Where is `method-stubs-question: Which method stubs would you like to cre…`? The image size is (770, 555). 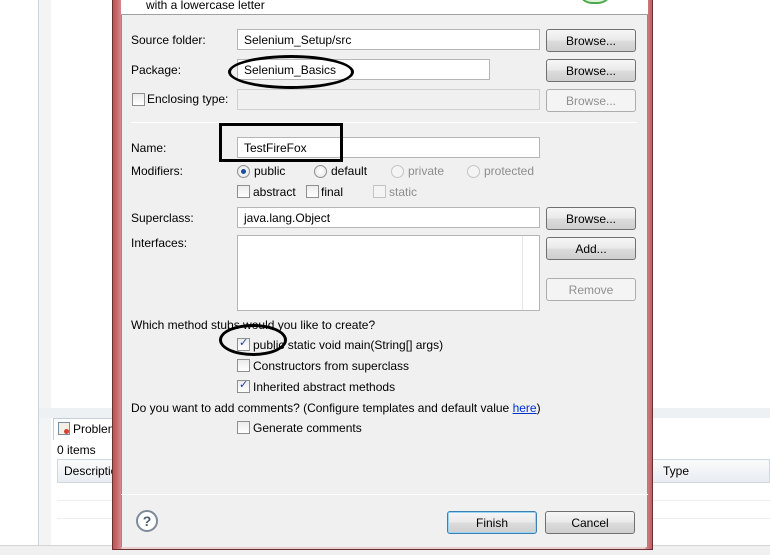
method-stubs-question: Which method stubs would you like to cre… is located at coordinates (253, 325).